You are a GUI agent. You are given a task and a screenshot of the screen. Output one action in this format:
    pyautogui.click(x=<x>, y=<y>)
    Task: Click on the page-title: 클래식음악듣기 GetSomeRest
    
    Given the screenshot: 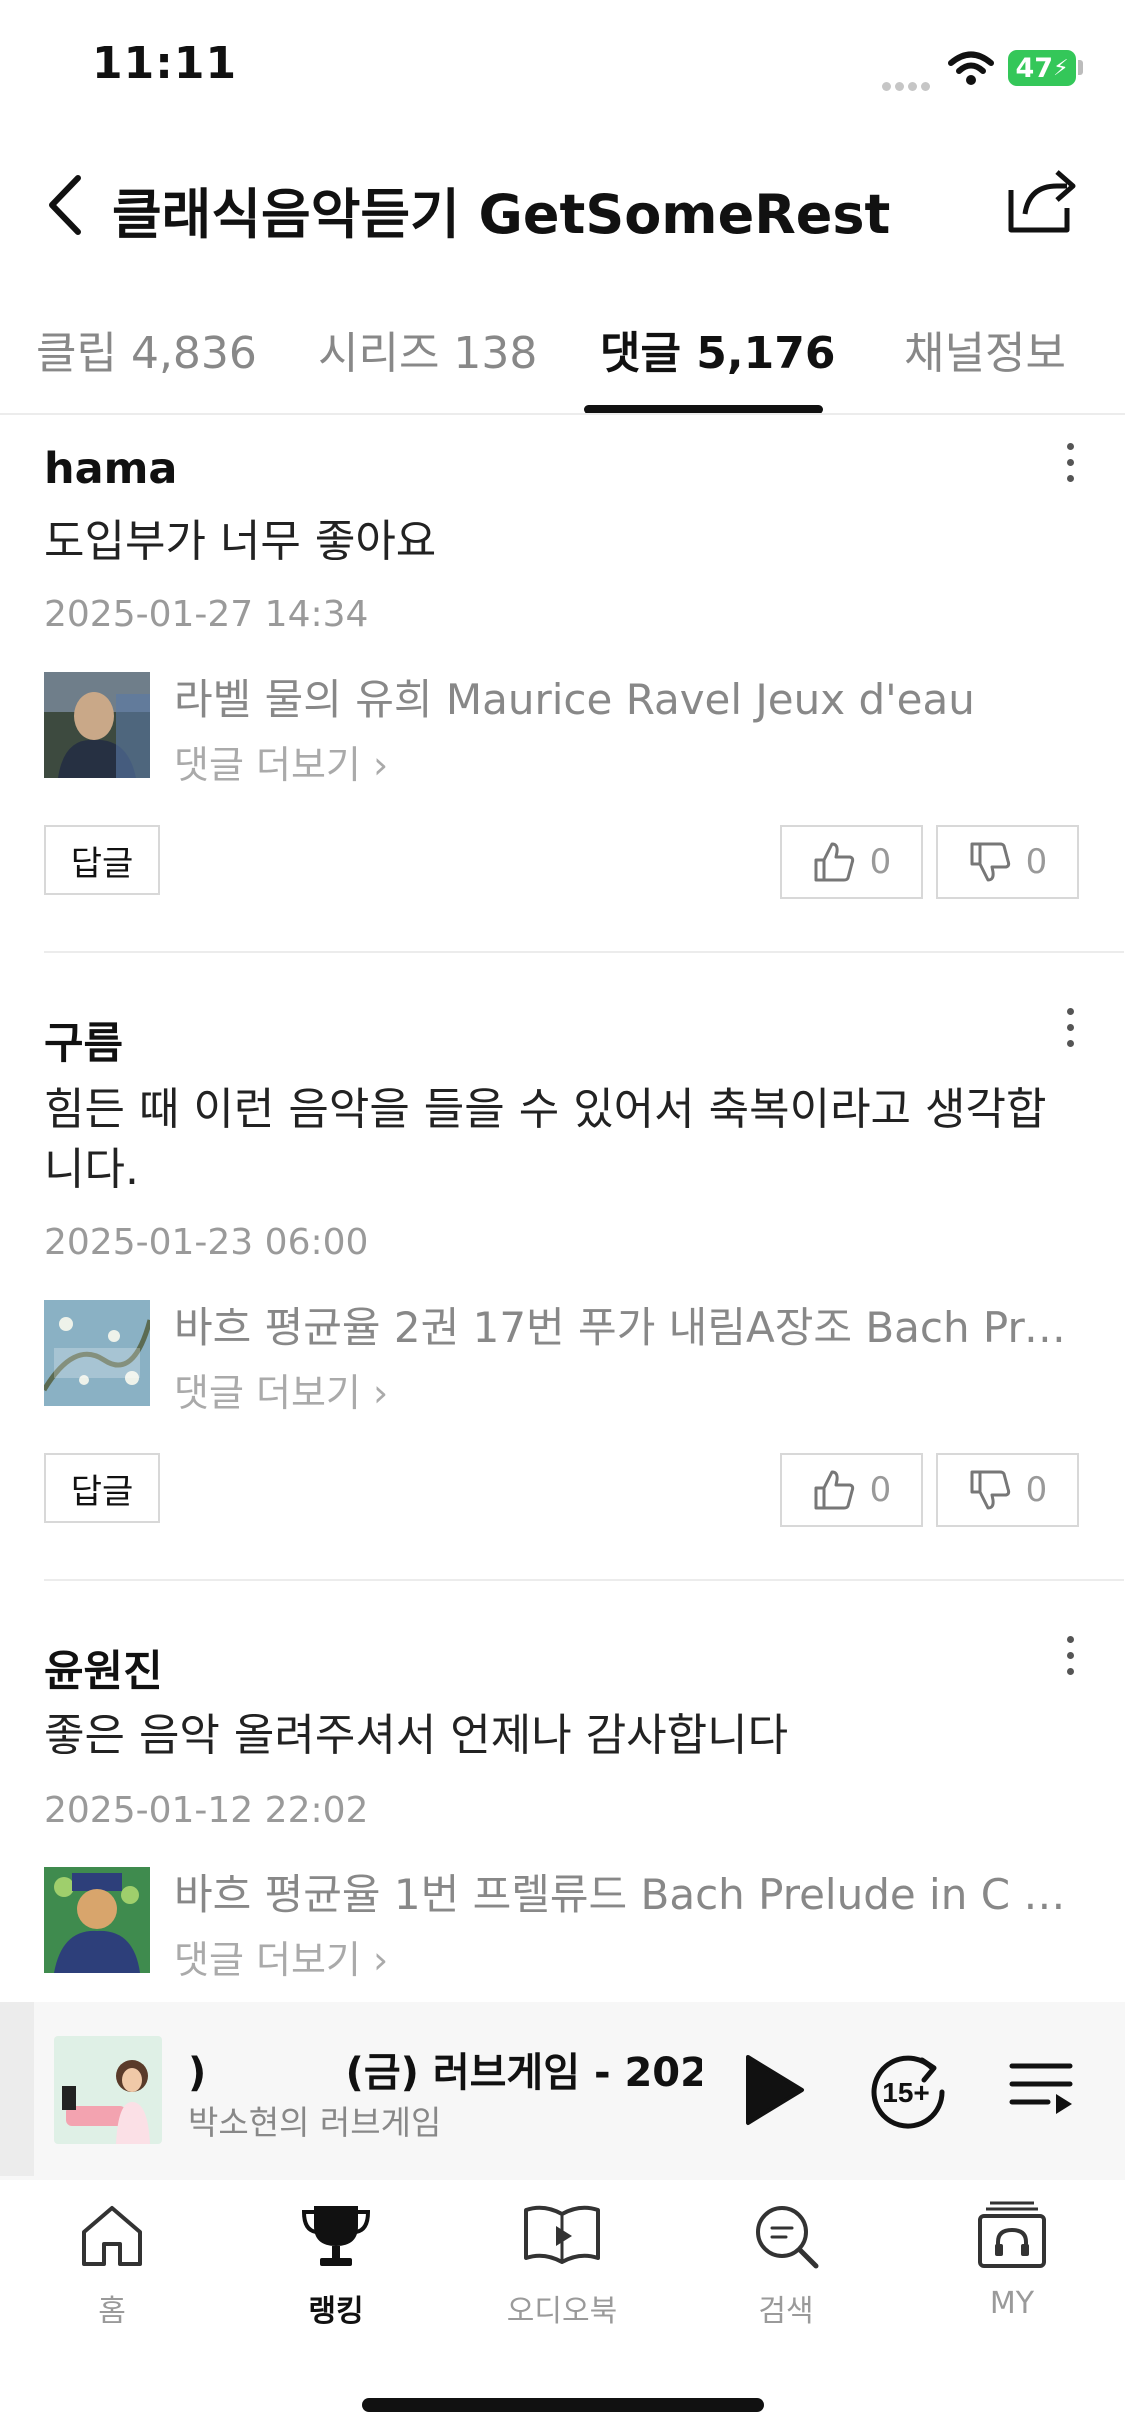 What is the action you would take?
    pyautogui.click(x=501, y=214)
    